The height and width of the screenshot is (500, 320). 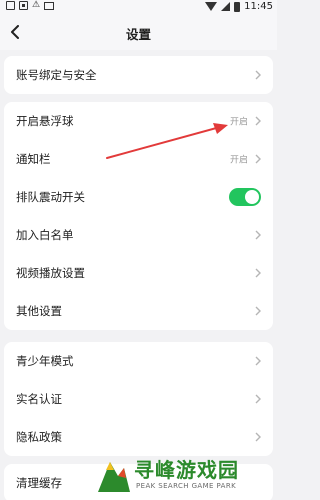 What do you see at coordinates (138, 121) in the screenshot?
I see `row-floating-ball: 开启悬浮球 开启` at bounding box center [138, 121].